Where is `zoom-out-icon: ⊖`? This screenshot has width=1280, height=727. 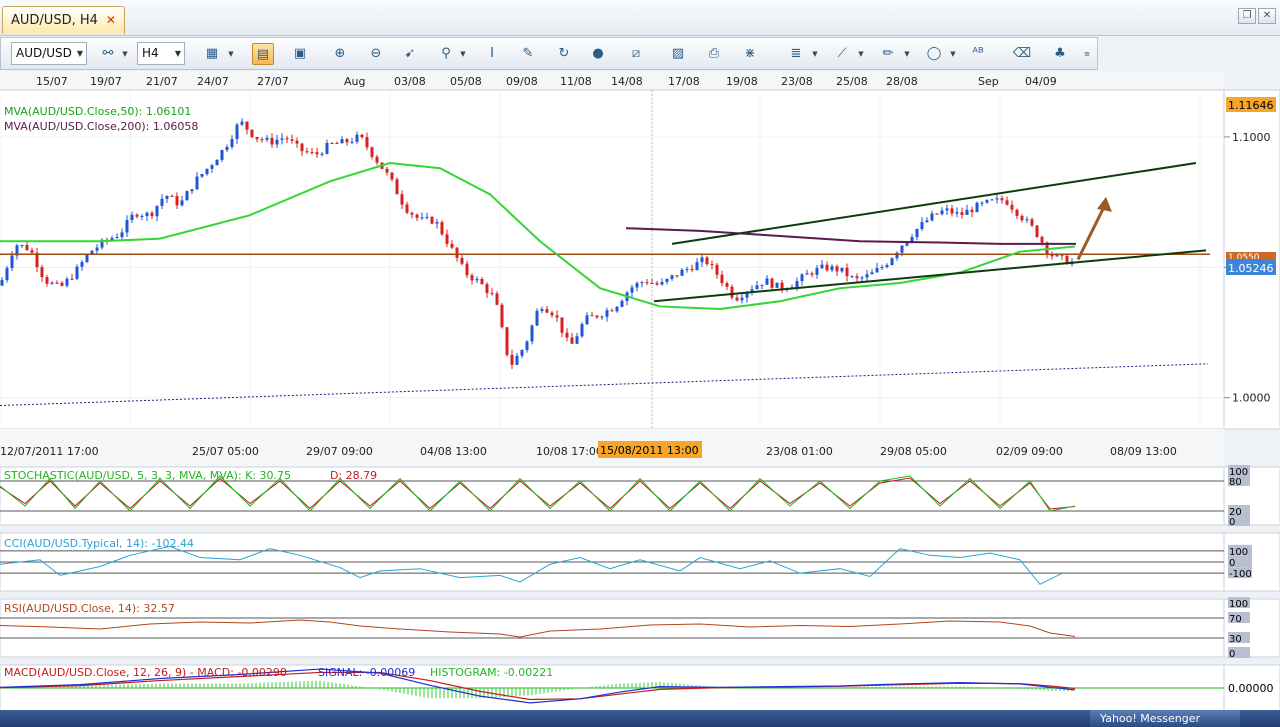 zoom-out-icon: ⊖ is located at coordinates (376, 54).